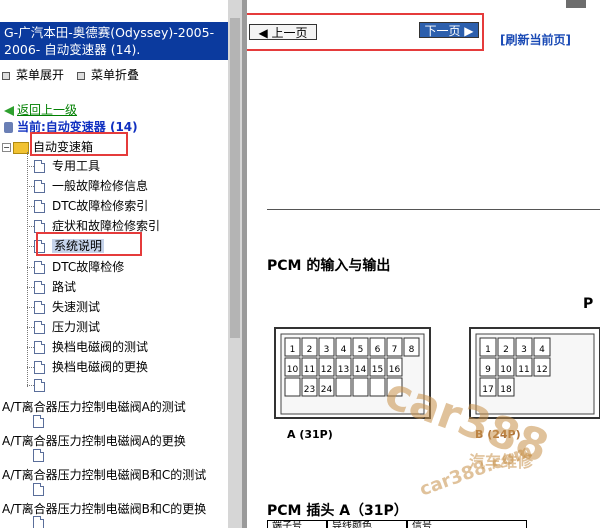  I want to click on tree-item-long: A/T离合器压力控制电磁阀A的更换, so click(94, 440).